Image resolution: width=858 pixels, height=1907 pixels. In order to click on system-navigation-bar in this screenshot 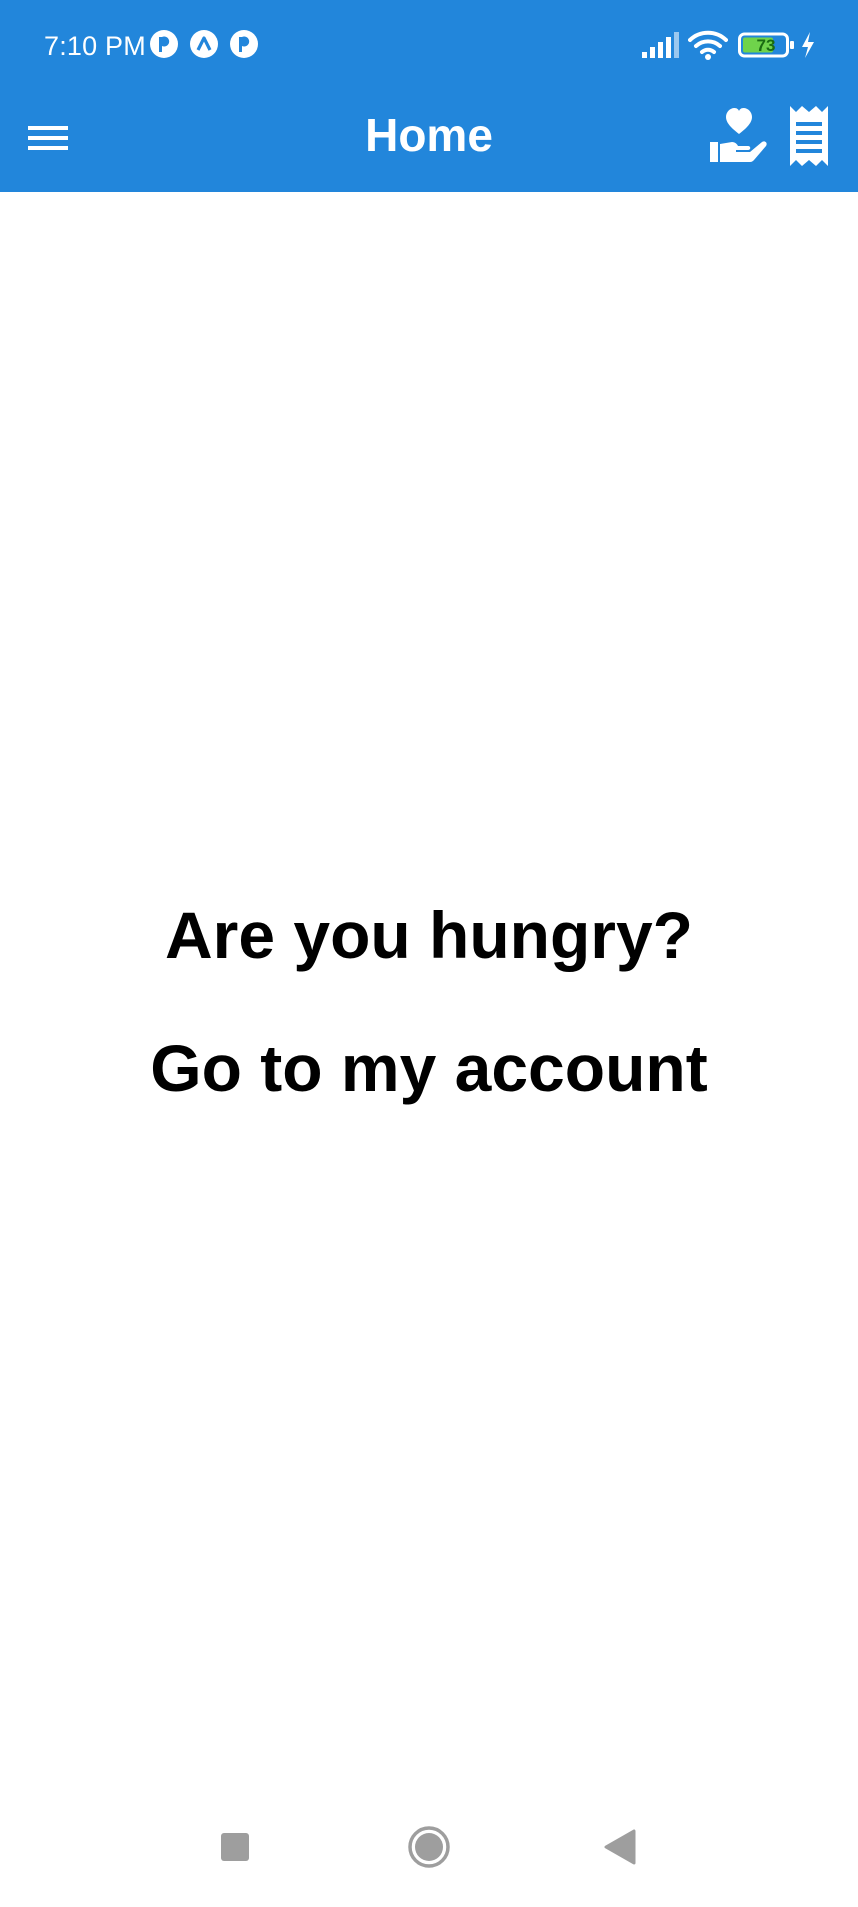, I will do `click(429, 1857)`.